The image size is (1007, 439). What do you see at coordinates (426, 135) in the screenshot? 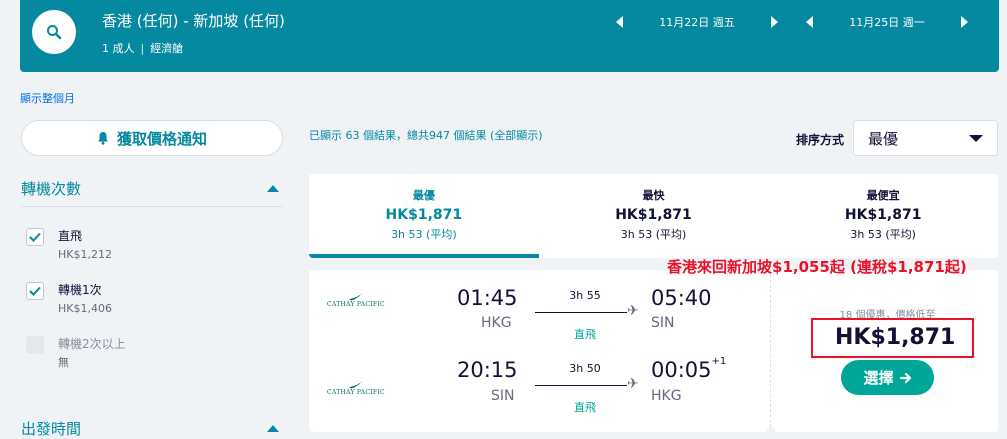
I see `result-count: 已顯示 63 個結果，總共947 個結果 (全部顯示)` at bounding box center [426, 135].